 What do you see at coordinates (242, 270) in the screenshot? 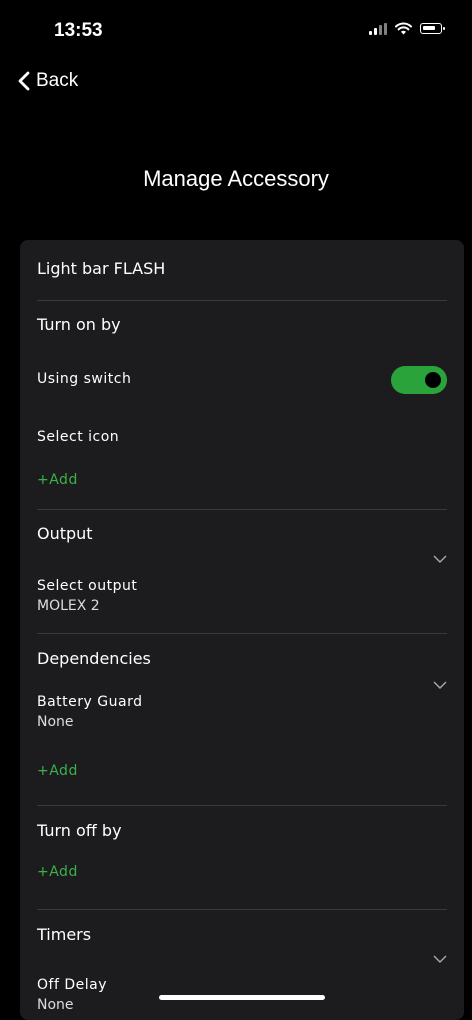
I see `accessory-name-section: Light bar FLASH` at bounding box center [242, 270].